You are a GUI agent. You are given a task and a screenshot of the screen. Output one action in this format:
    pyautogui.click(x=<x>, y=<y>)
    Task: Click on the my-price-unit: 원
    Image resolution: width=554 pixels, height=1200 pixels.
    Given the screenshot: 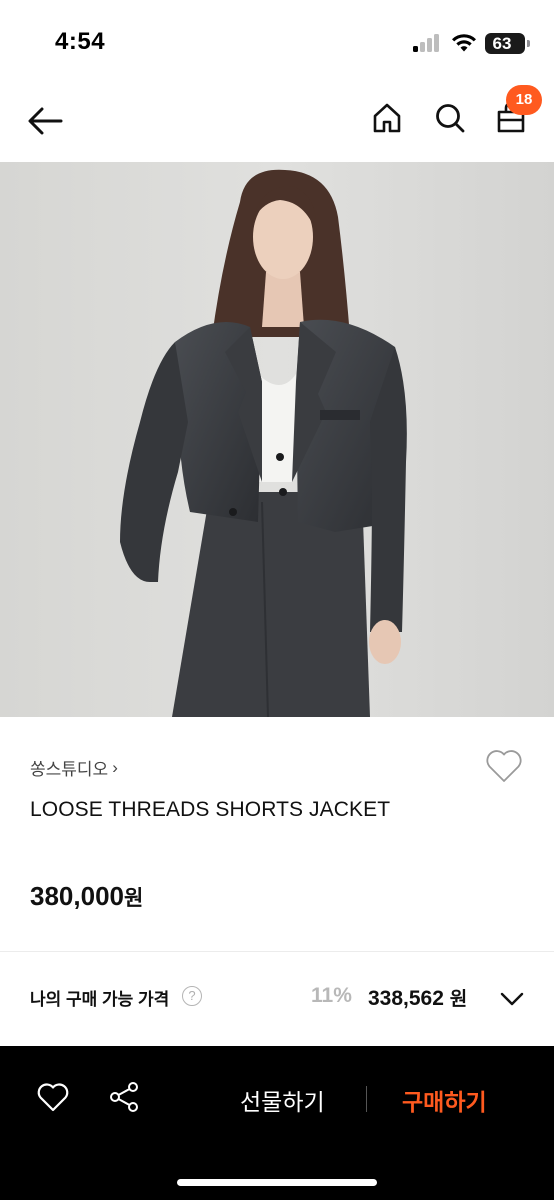 What is the action you would take?
    pyautogui.click(x=458, y=999)
    